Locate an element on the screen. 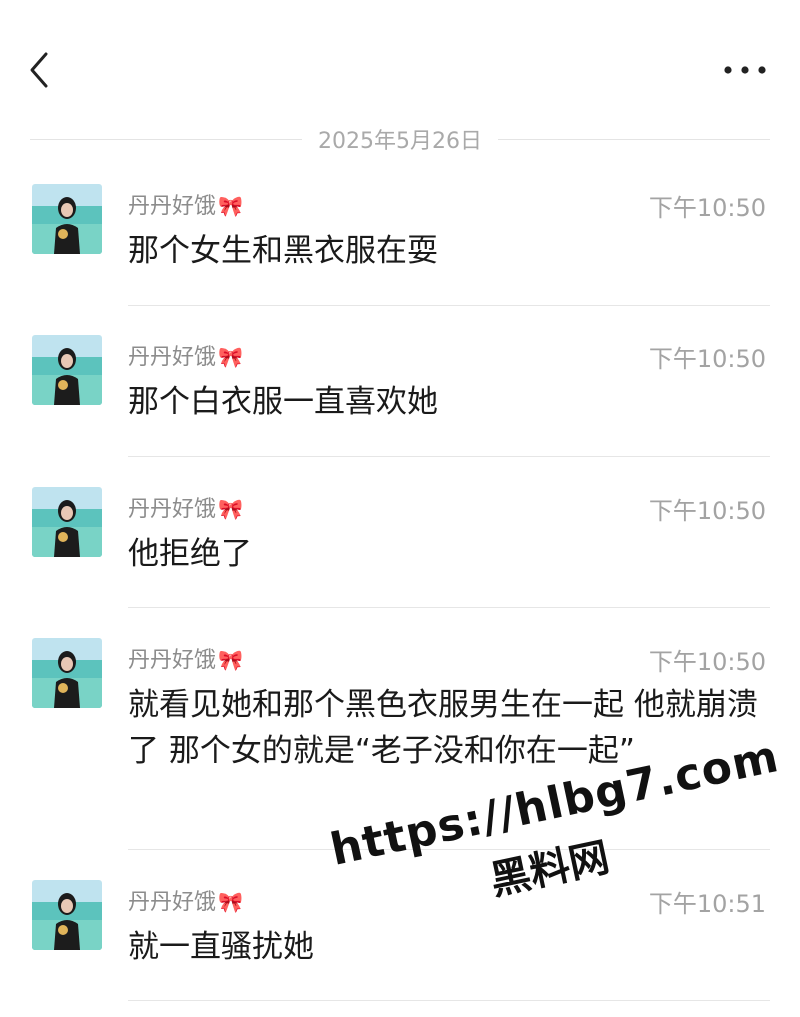  date-line-right is located at coordinates (634, 139).